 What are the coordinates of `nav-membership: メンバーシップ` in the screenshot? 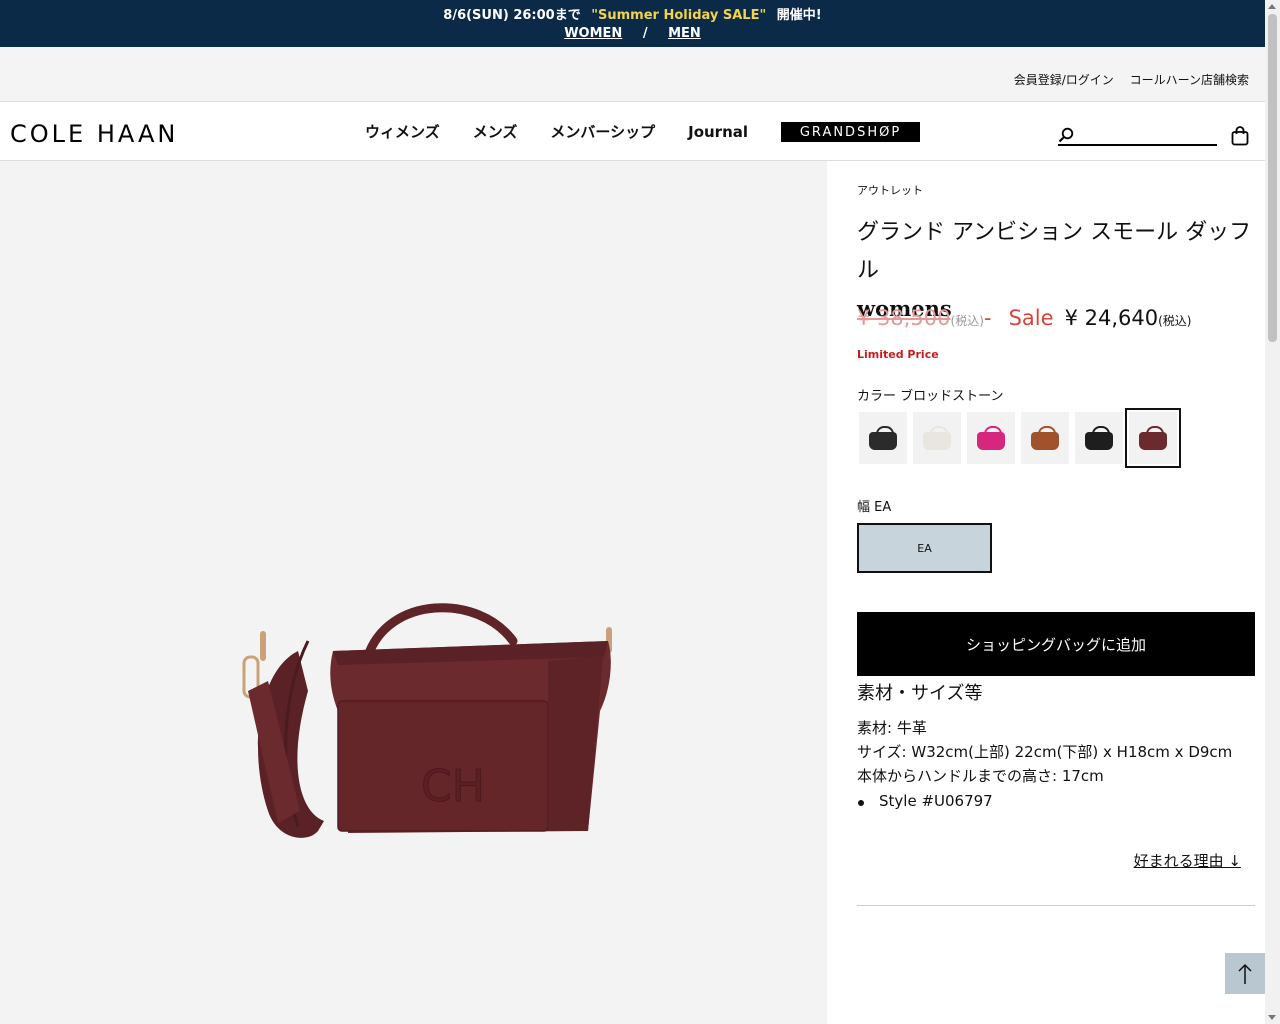 It's located at (602, 131).